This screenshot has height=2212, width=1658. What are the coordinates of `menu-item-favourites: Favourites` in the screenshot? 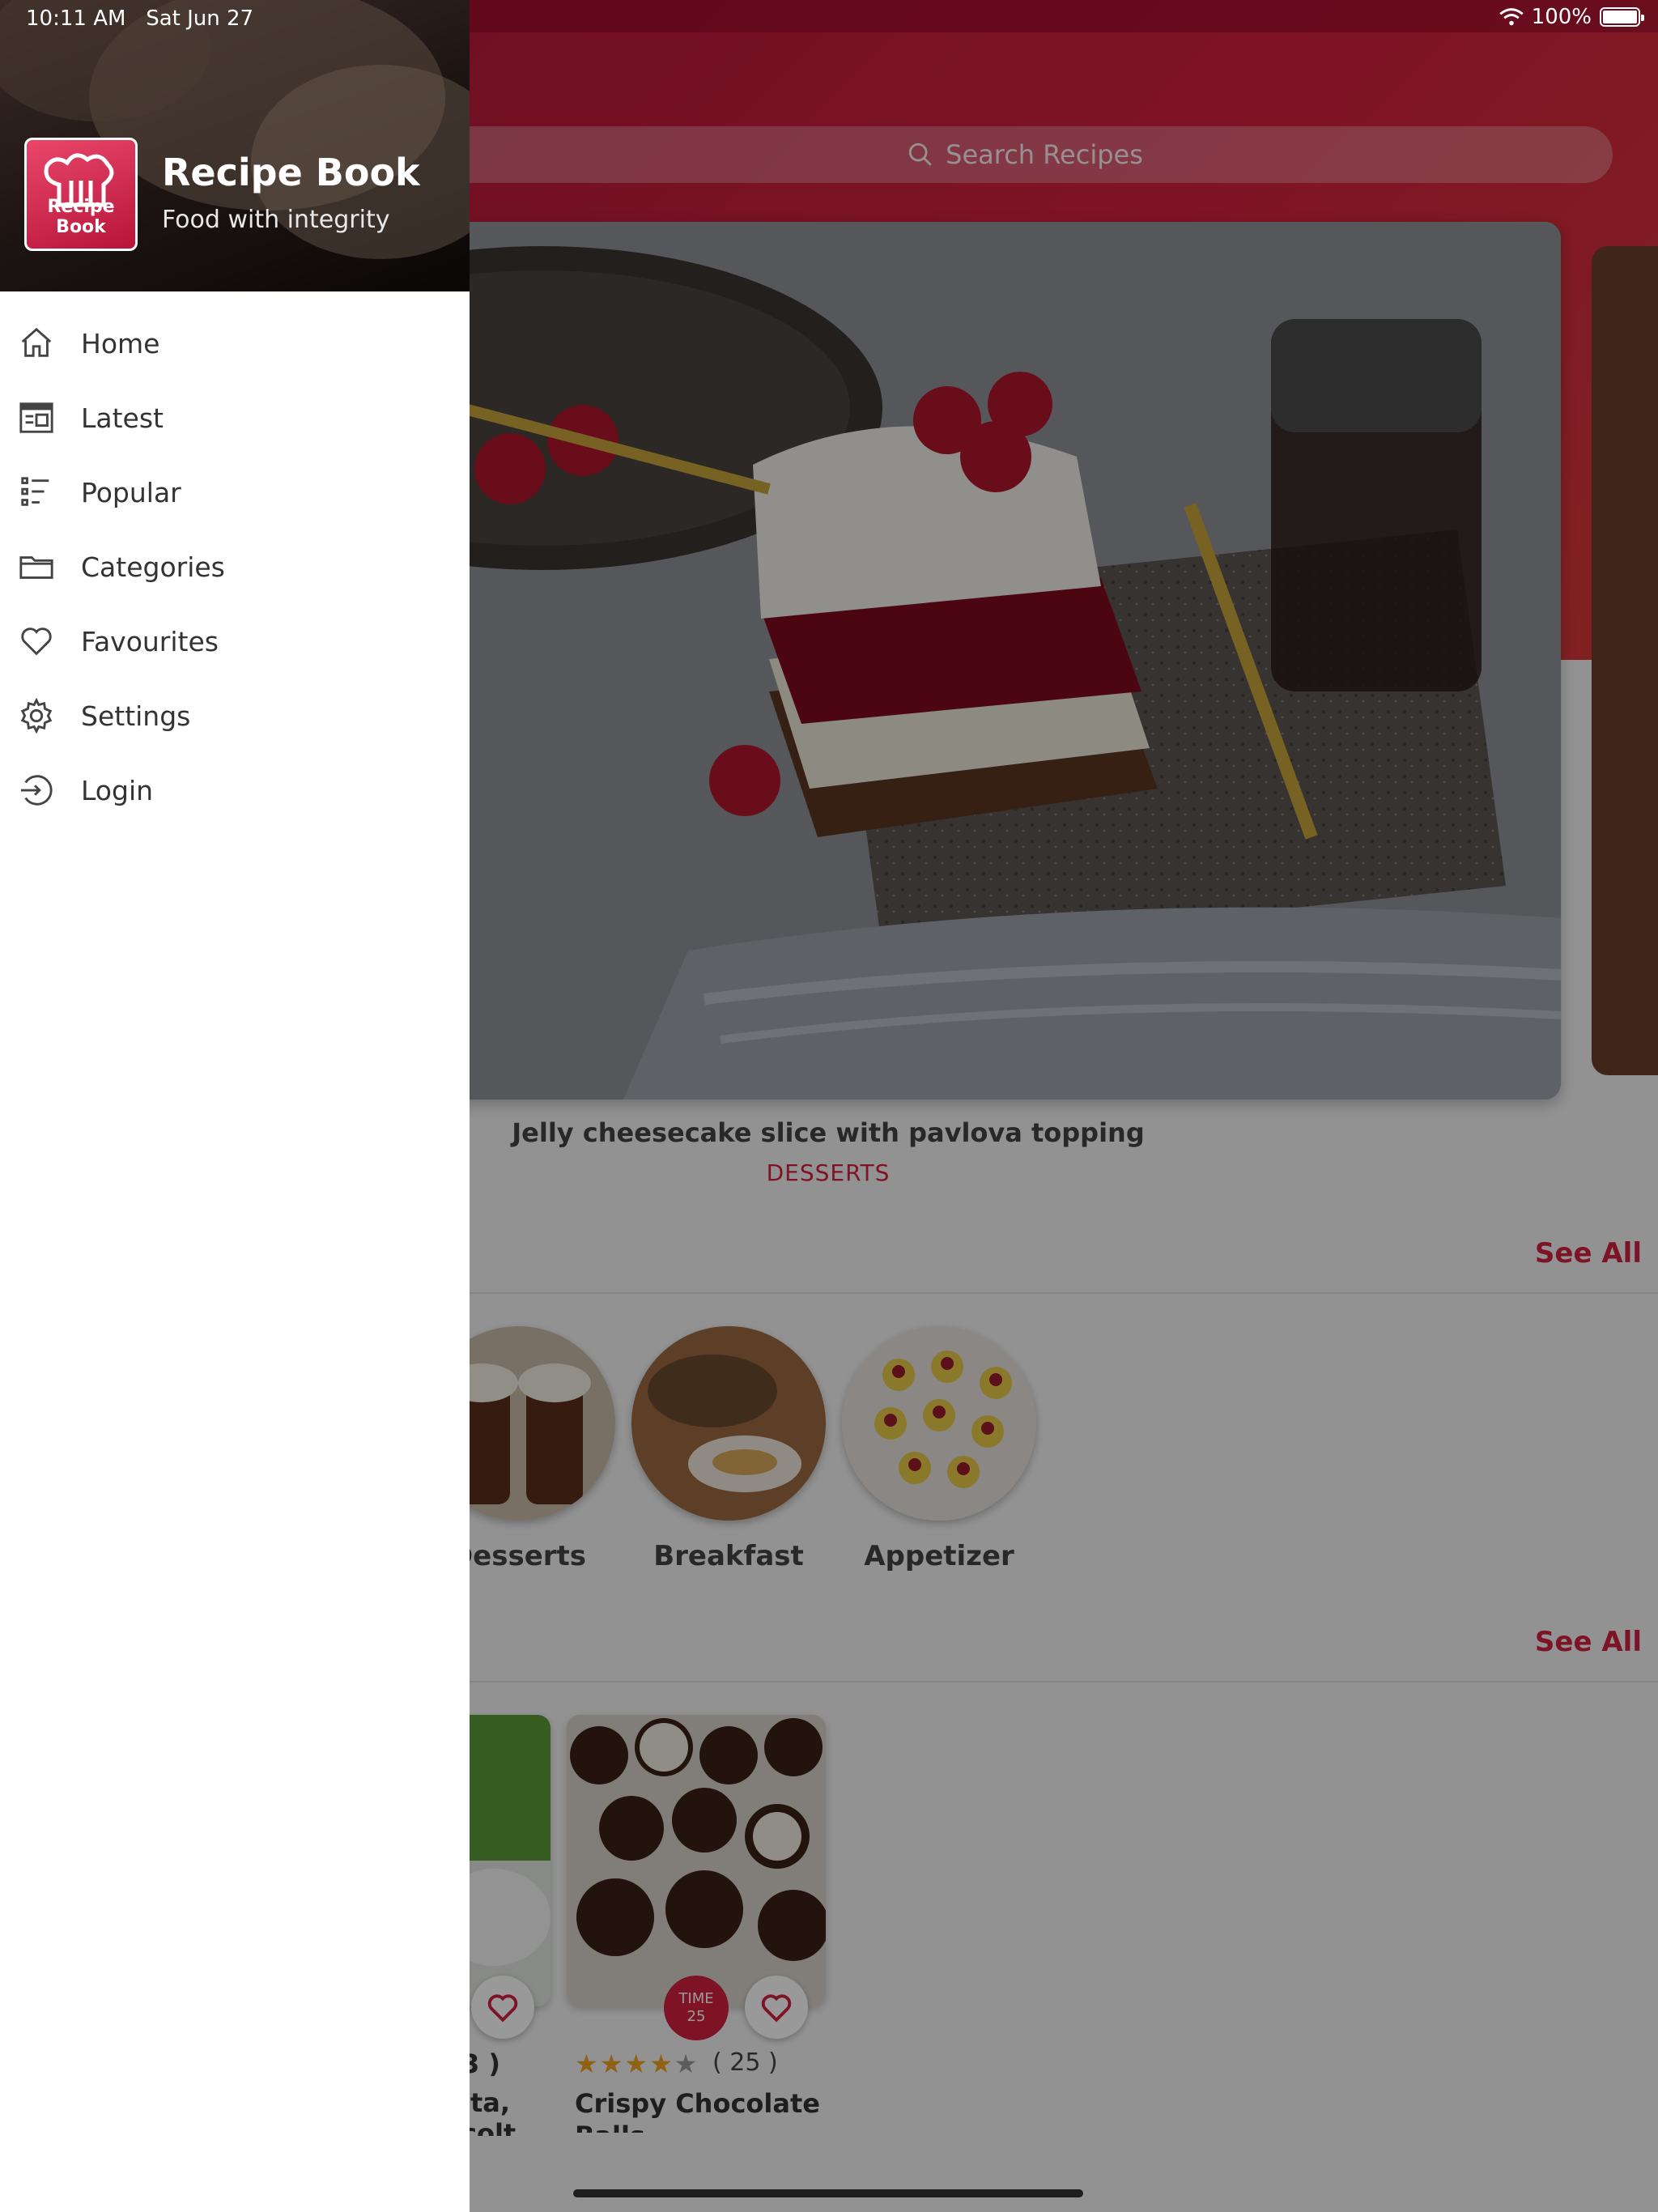 It's located at (235, 641).